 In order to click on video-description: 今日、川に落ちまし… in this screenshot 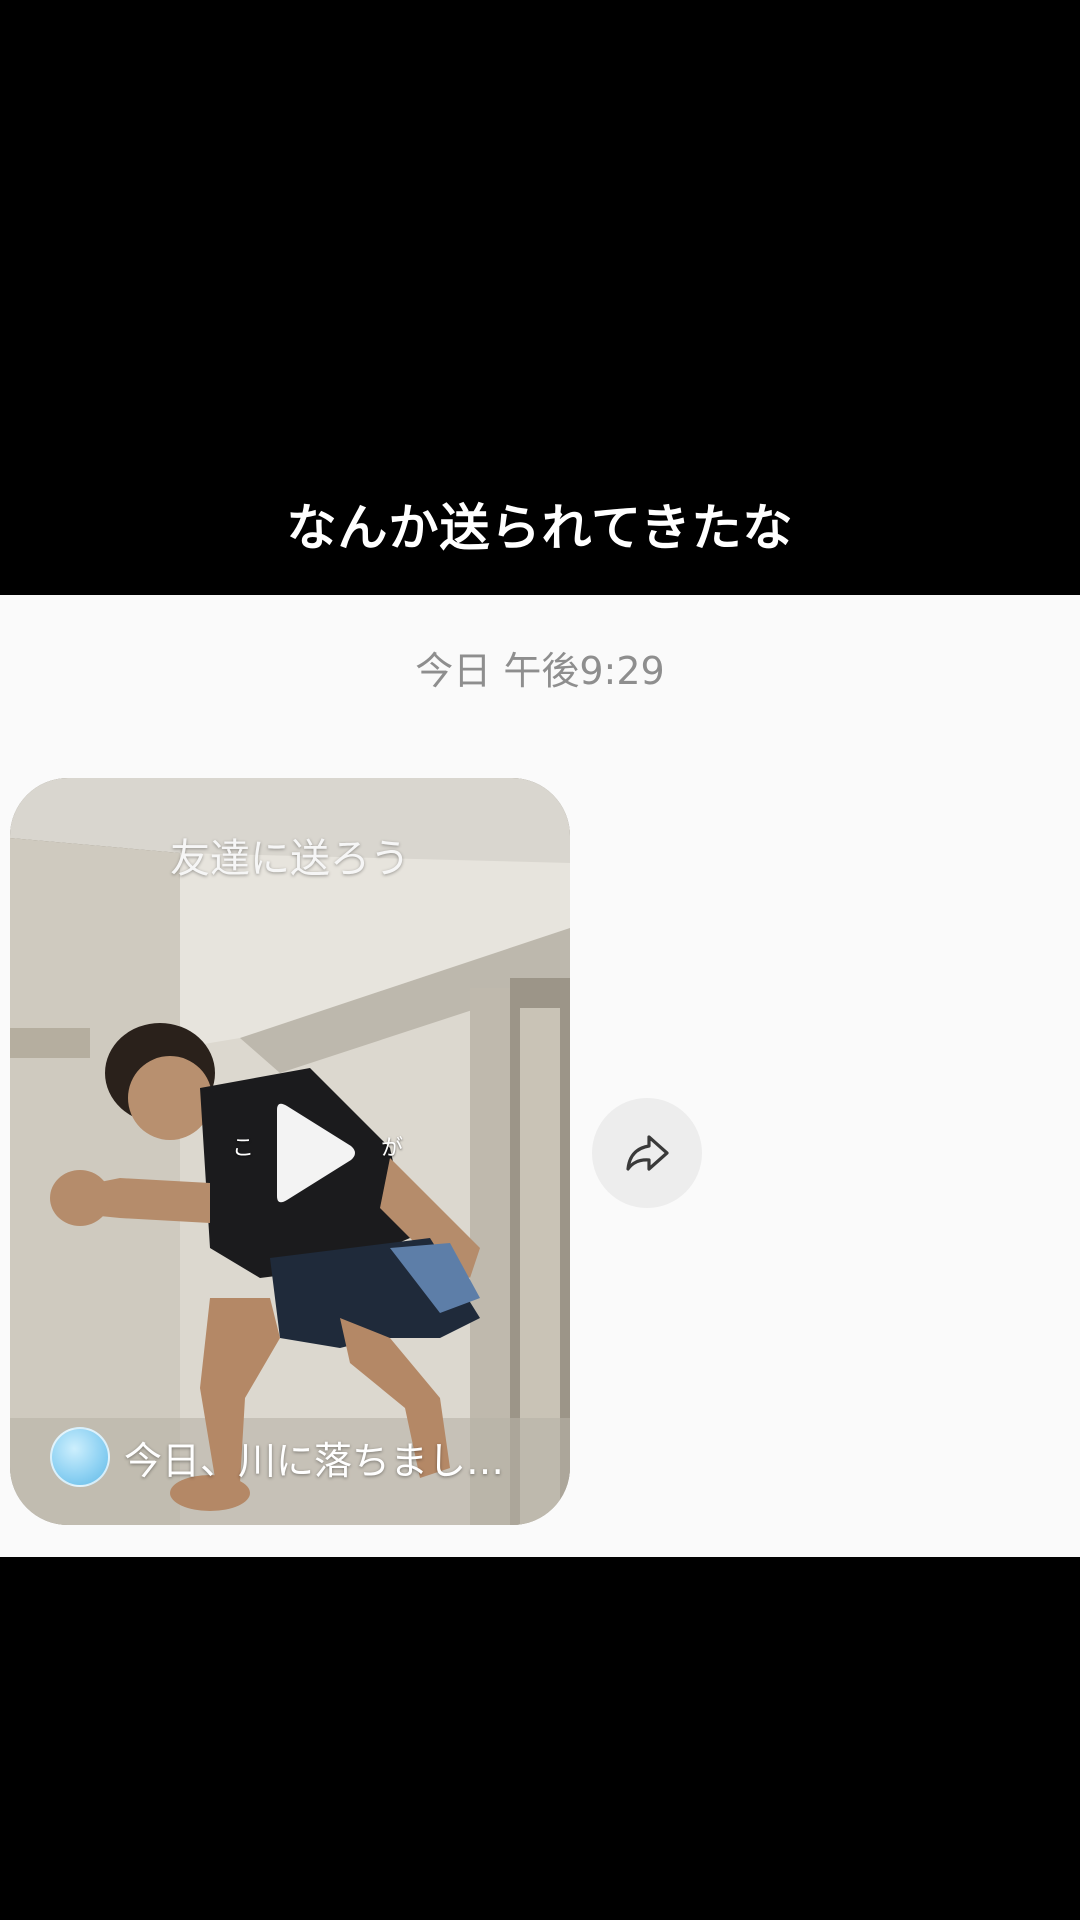, I will do `click(314, 1460)`.